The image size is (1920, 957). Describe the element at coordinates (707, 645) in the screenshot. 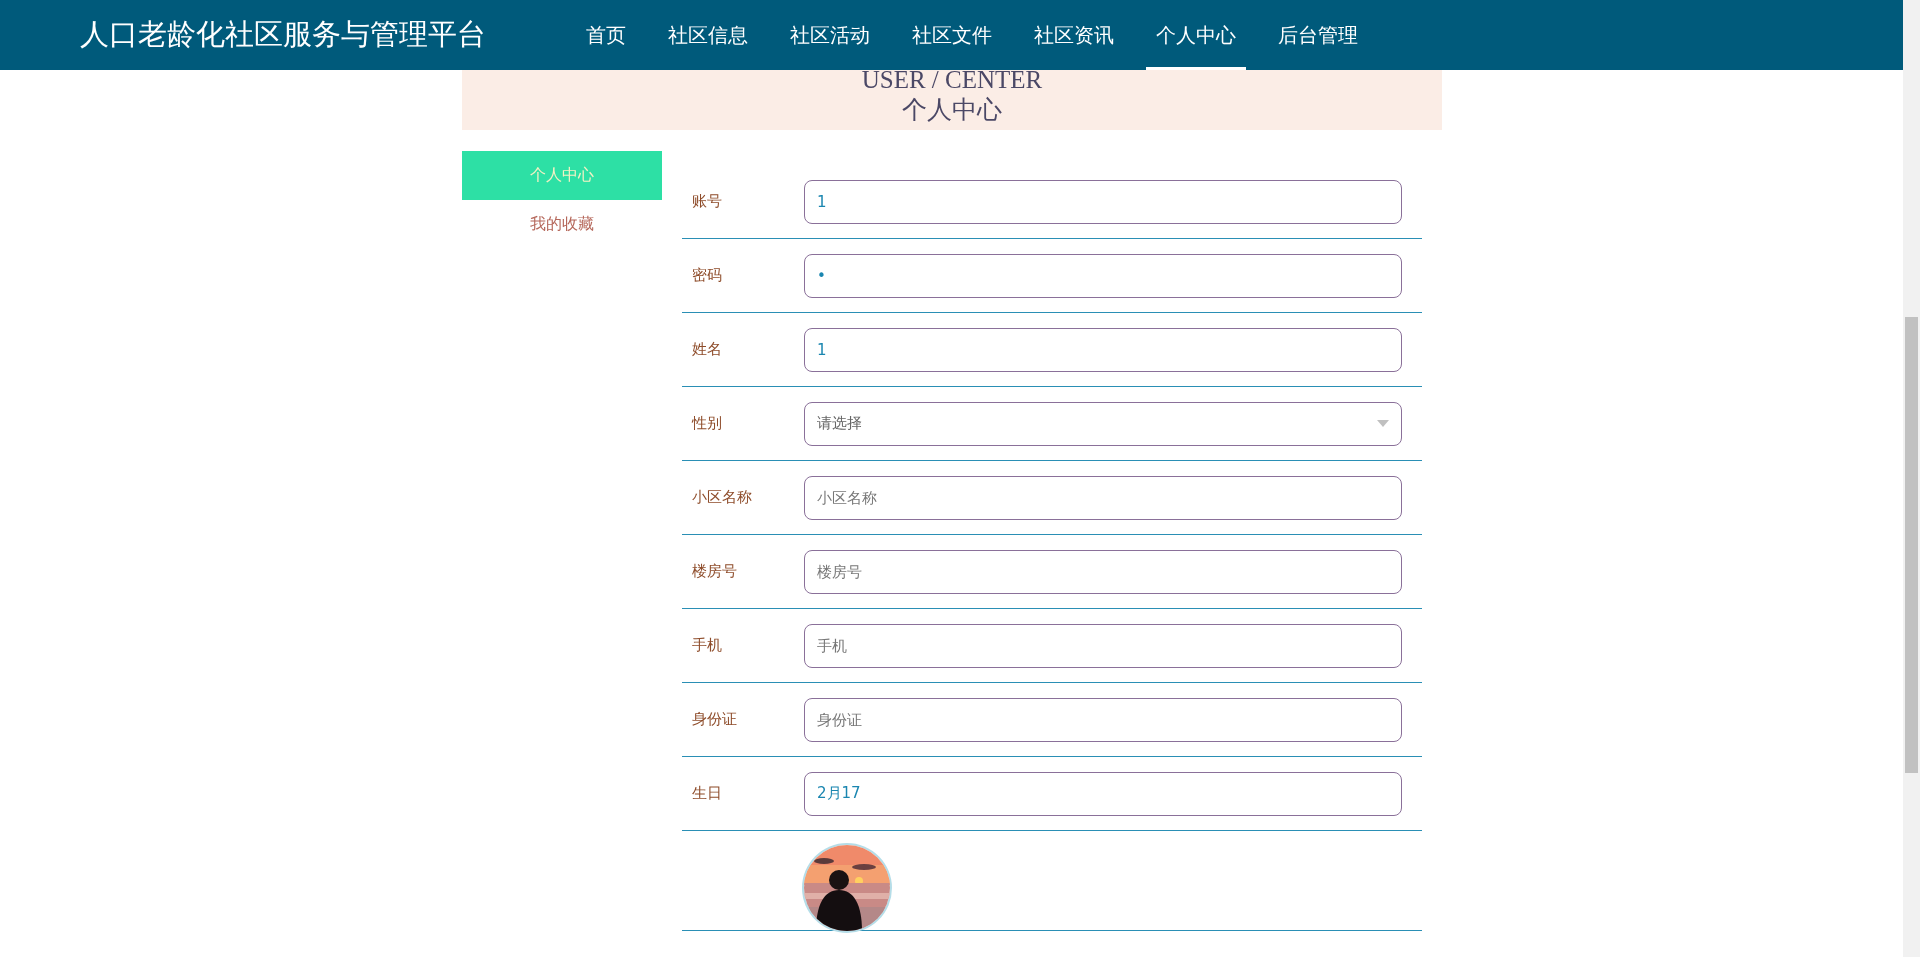

I see `field-label: 手机` at that location.